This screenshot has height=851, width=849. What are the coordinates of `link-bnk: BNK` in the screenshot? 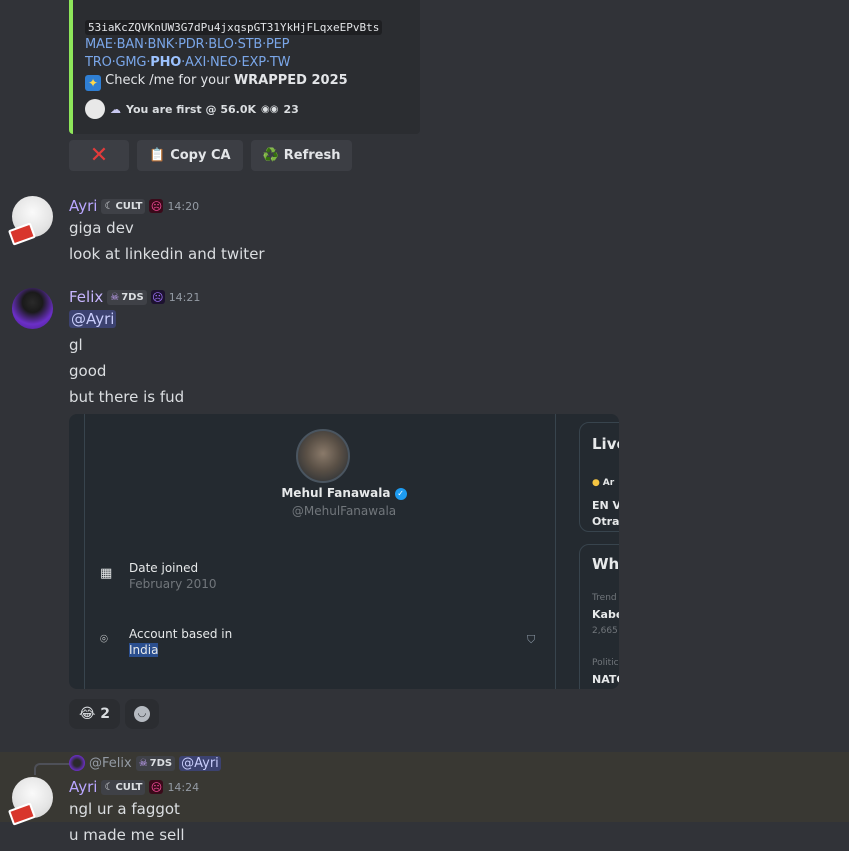 It's located at (161, 44).